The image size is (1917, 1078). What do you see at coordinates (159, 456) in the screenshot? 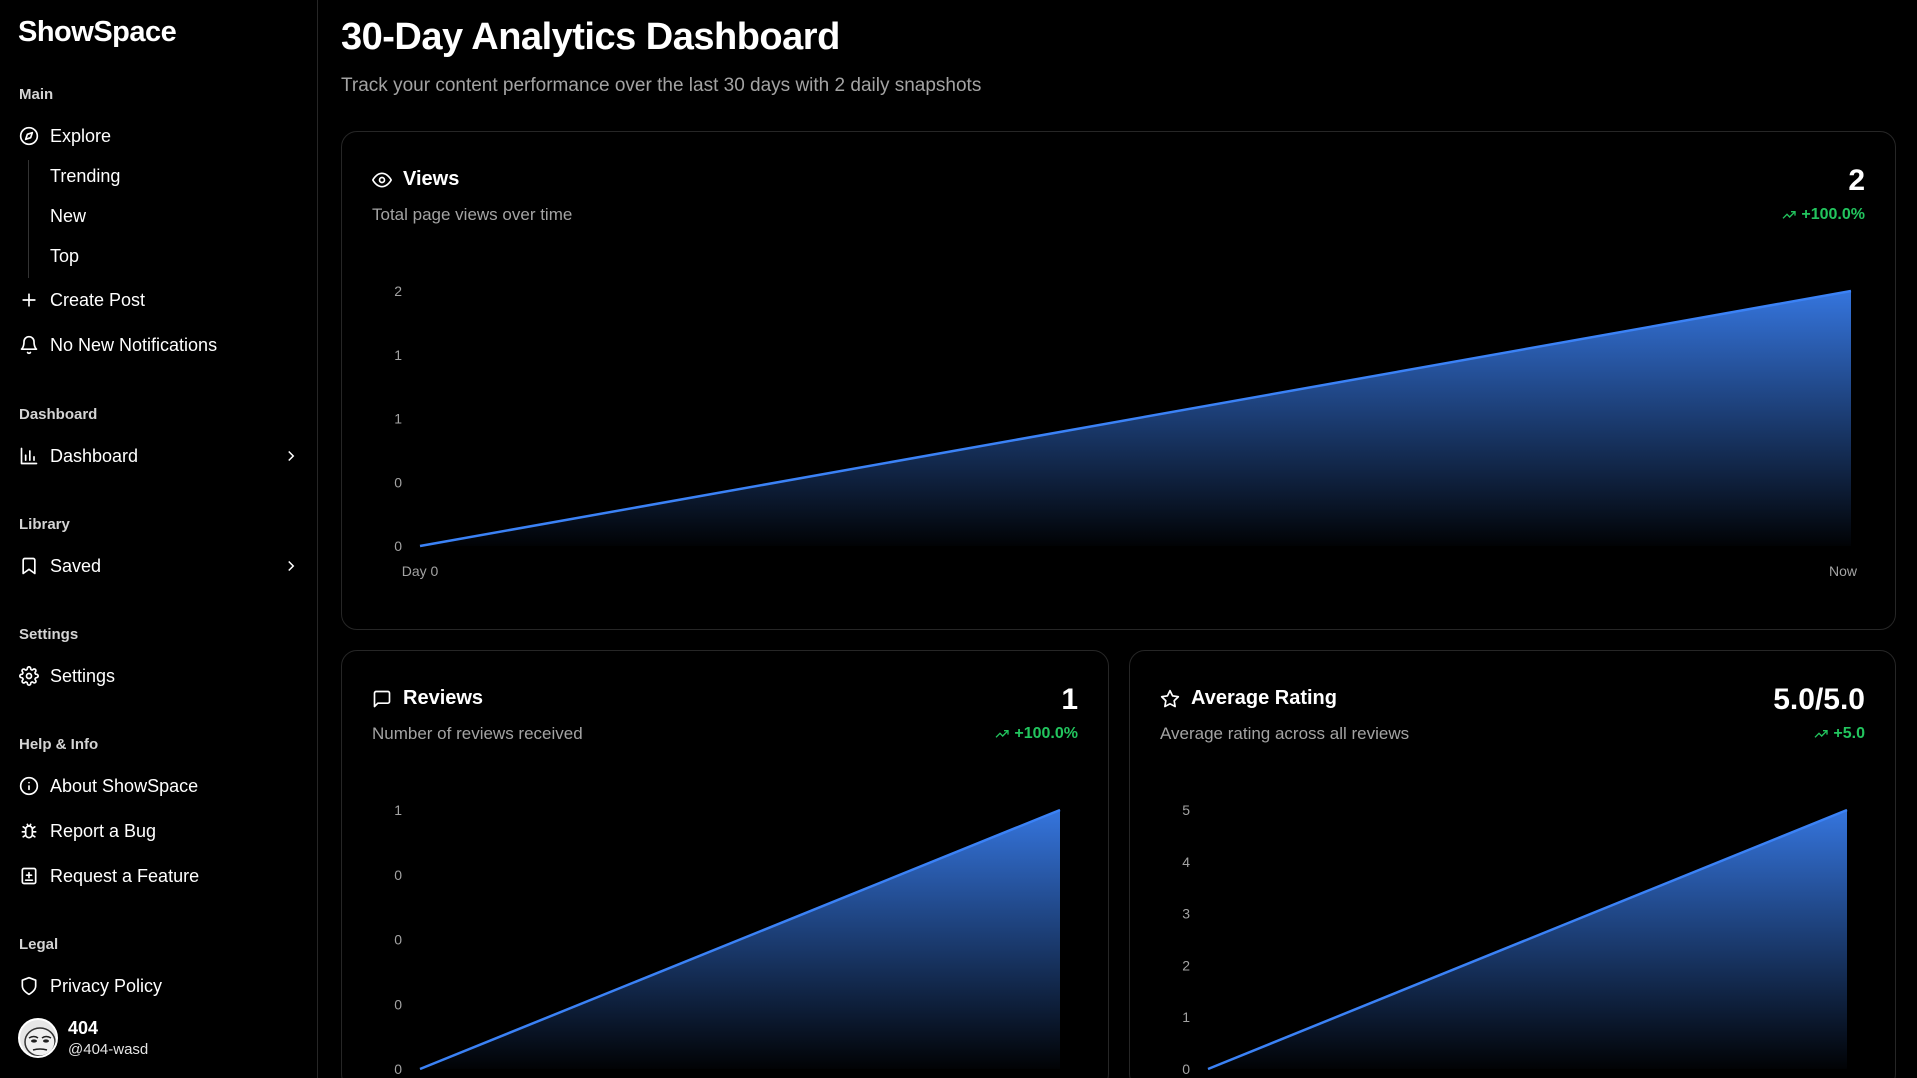
I see `sidebar-item-dashboard: Dashboard` at bounding box center [159, 456].